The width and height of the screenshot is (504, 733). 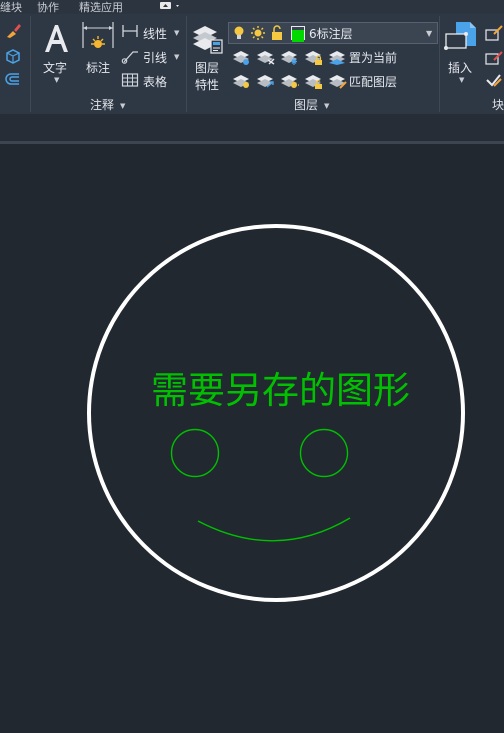 I want to click on offset-icon, so click(x=13, y=82).